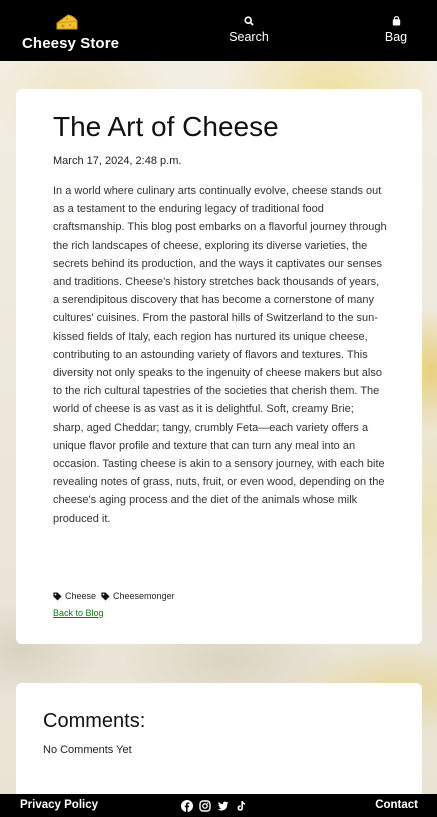 The width and height of the screenshot is (437, 817). I want to click on contact-link: Contact, so click(396, 805).